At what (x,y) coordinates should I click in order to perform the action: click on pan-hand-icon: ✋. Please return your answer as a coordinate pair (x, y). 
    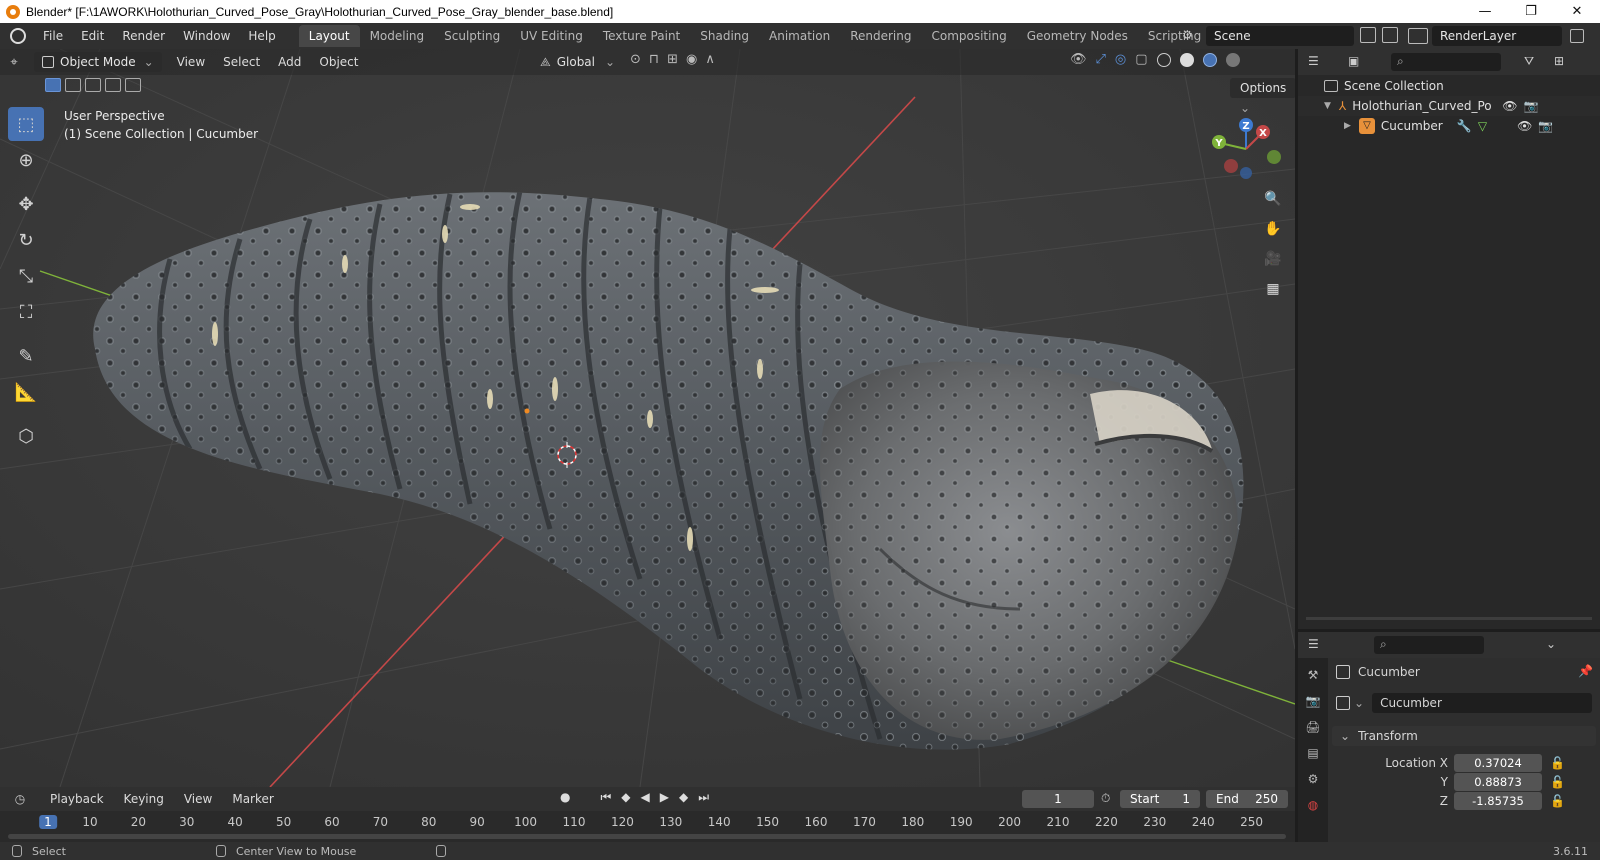
    Looking at the image, I should click on (1273, 229).